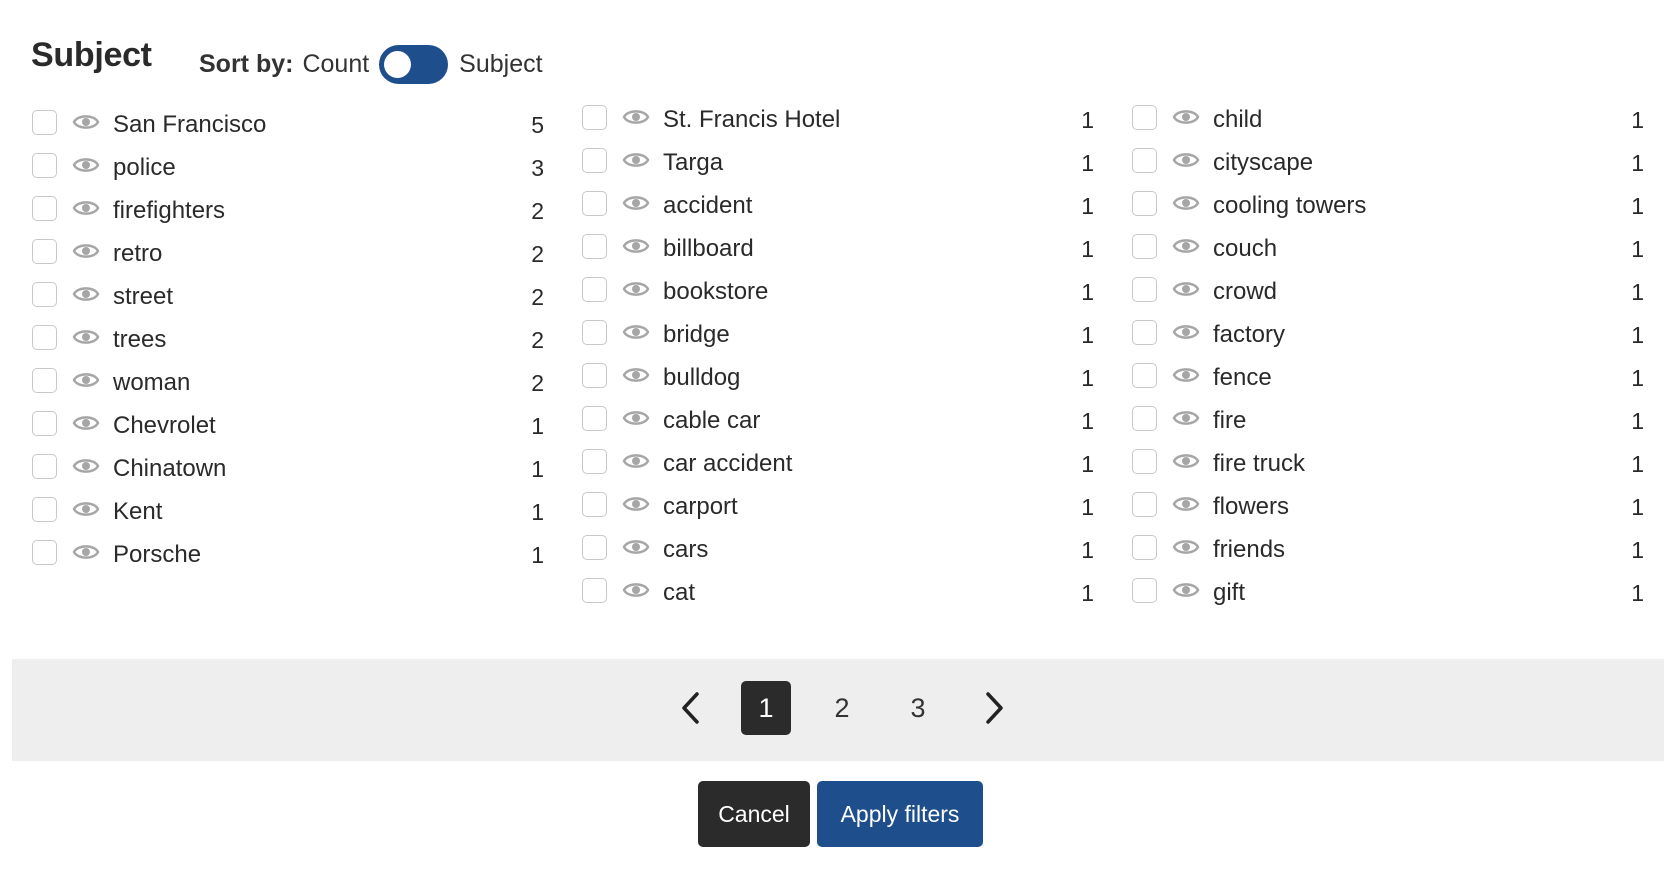 The image size is (1674, 876). I want to click on sort-toggle, so click(414, 64).